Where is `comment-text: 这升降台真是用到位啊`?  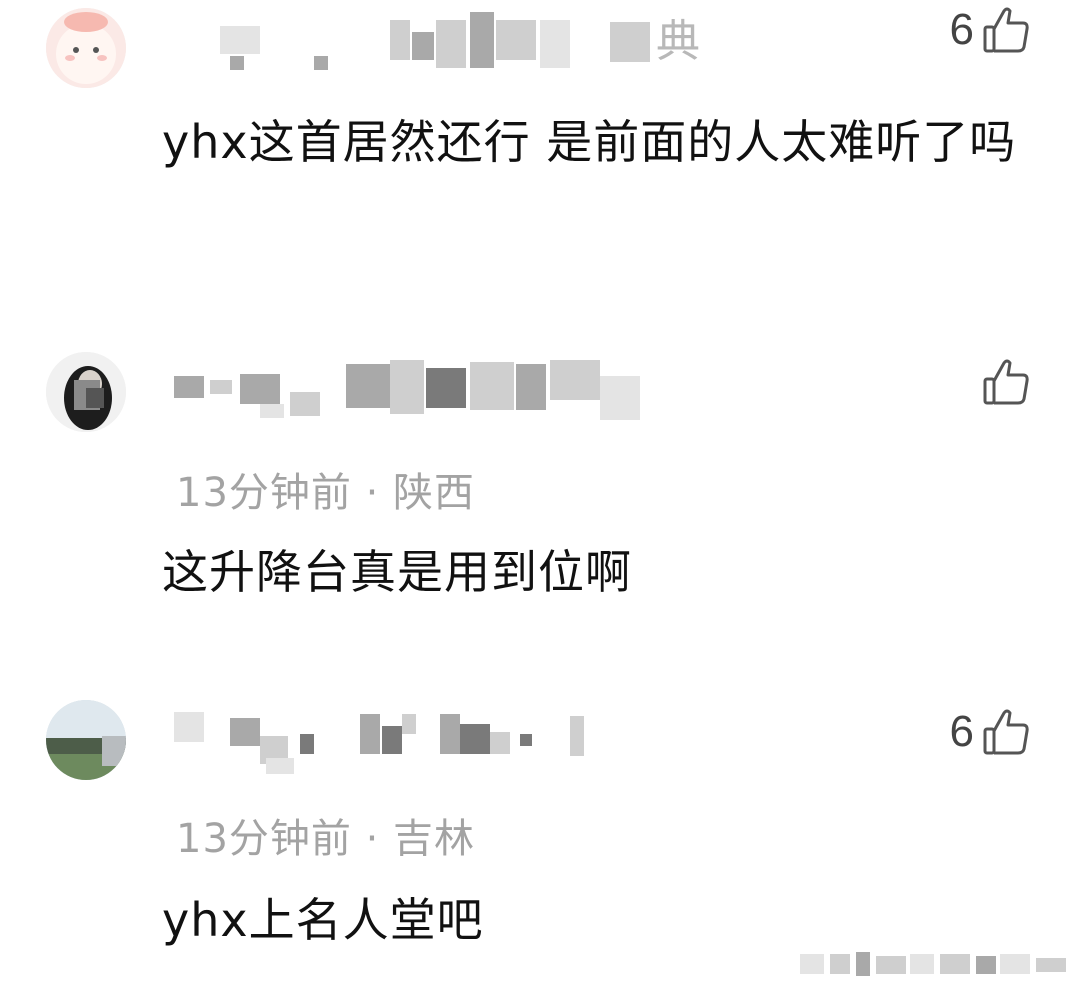 comment-text: 这升降台真是用到位啊 is located at coordinates (397, 572).